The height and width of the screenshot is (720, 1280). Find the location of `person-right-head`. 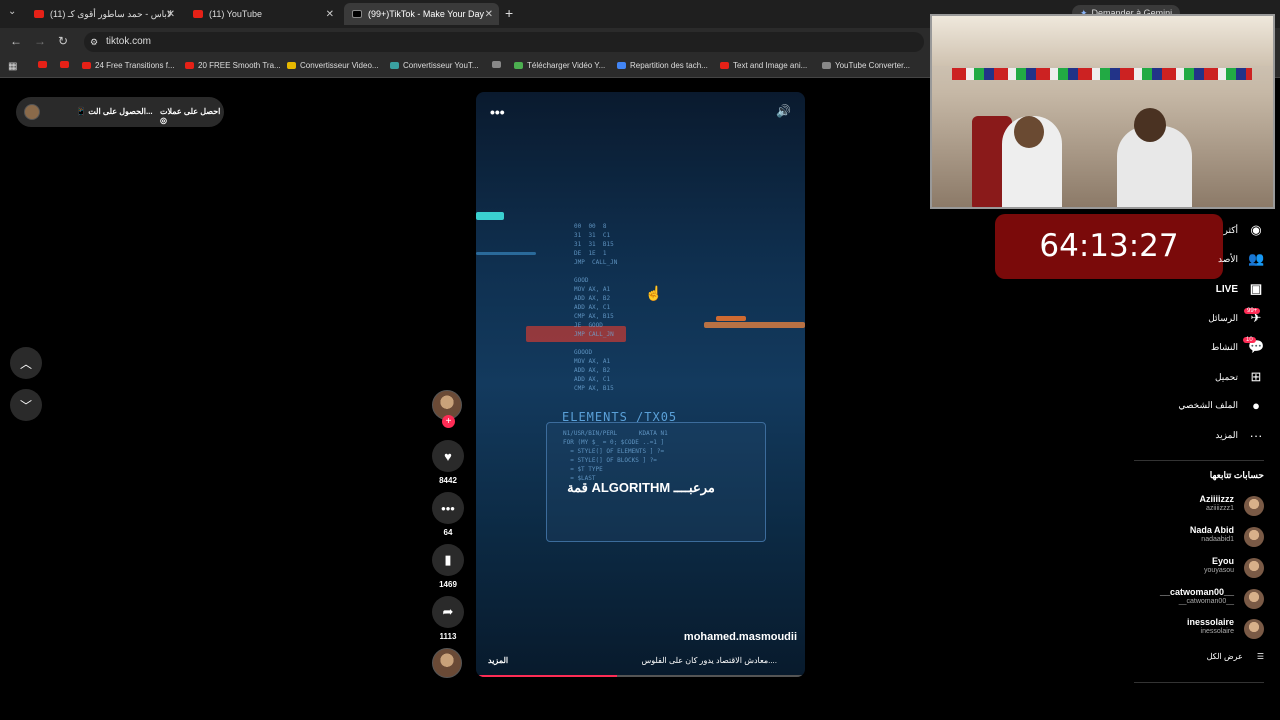

person-right-head is located at coordinates (1150, 125).